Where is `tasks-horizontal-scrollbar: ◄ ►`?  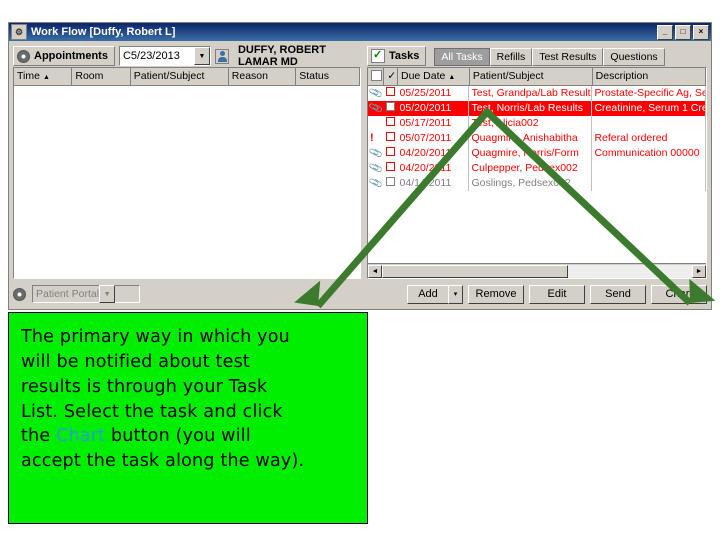
tasks-horizontal-scrollbar: ◄ ► is located at coordinates (537, 270).